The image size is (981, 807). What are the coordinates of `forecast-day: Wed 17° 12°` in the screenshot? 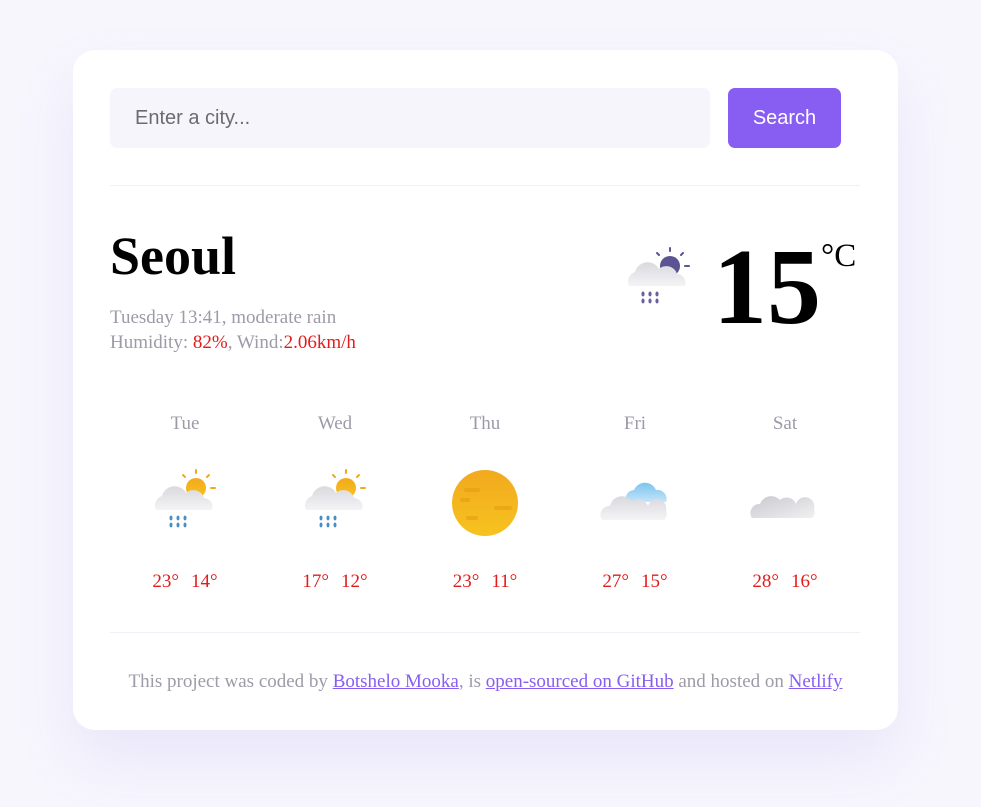 It's located at (335, 505).